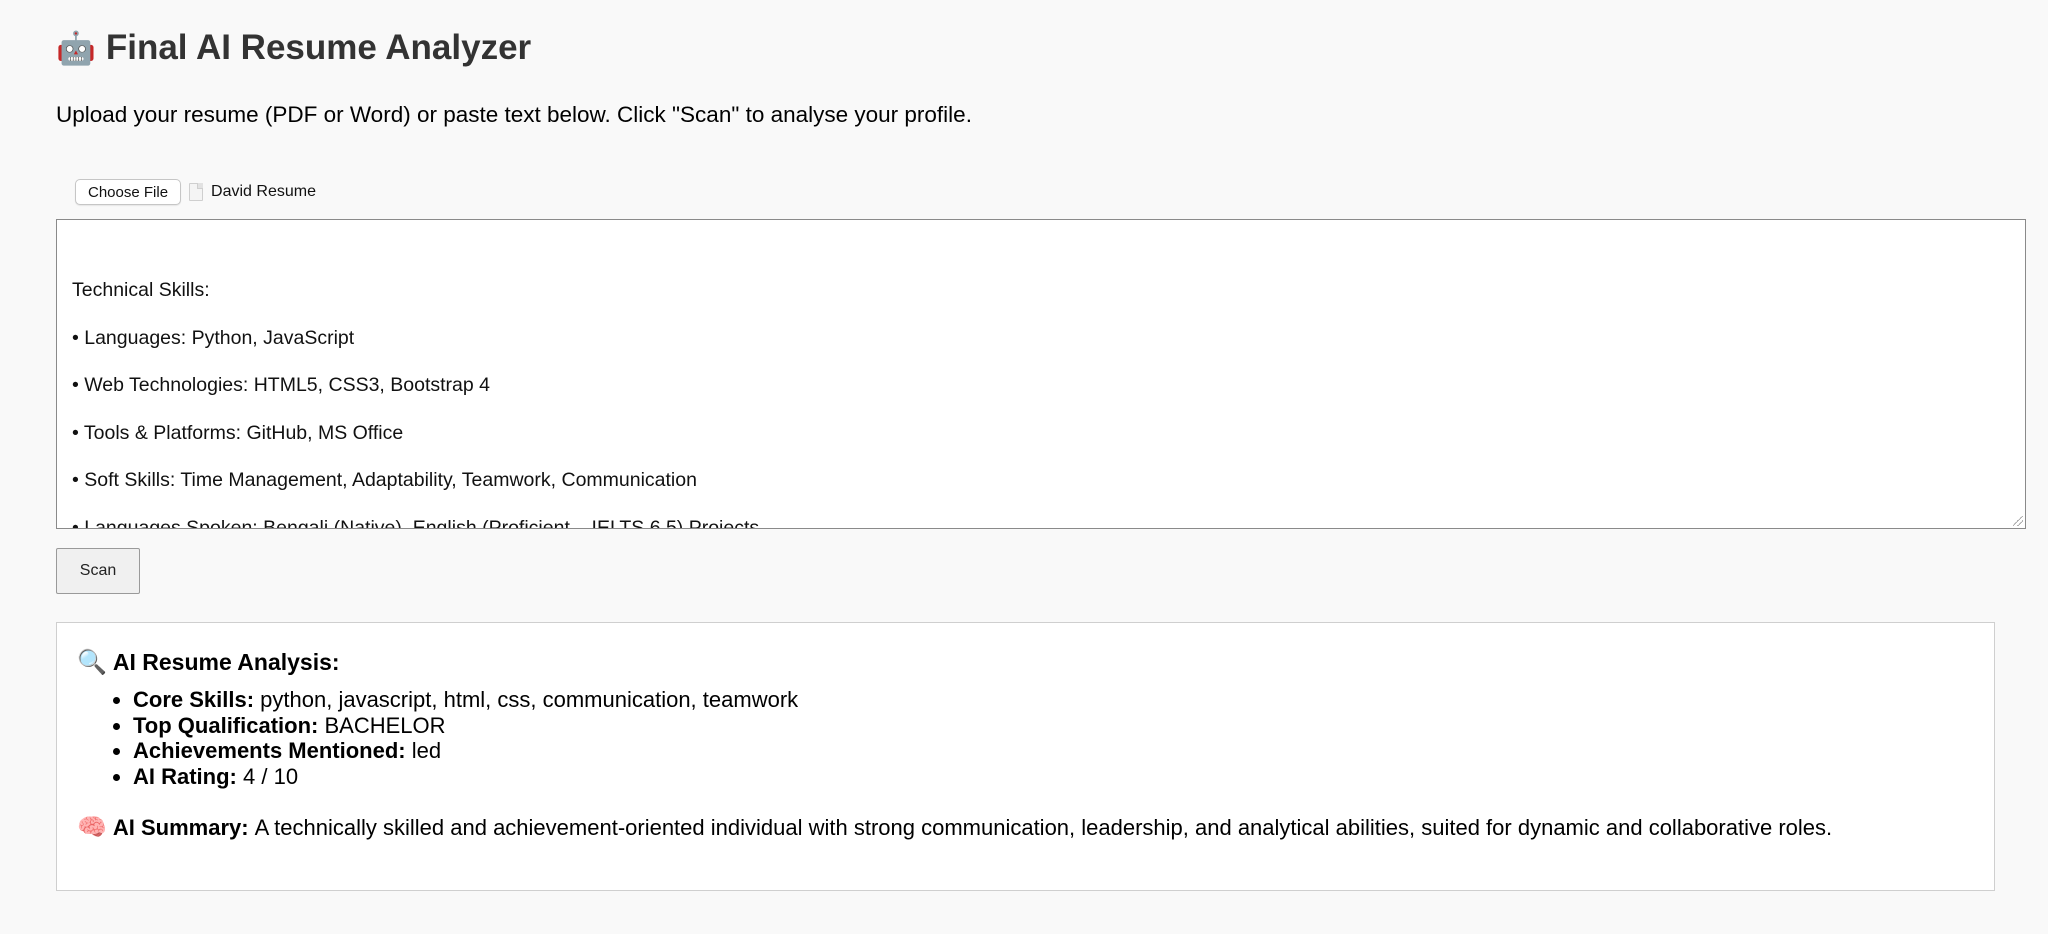 Image resolution: width=2048 pixels, height=934 pixels. I want to click on ai-summary-label: AI Summary:, so click(180, 827).